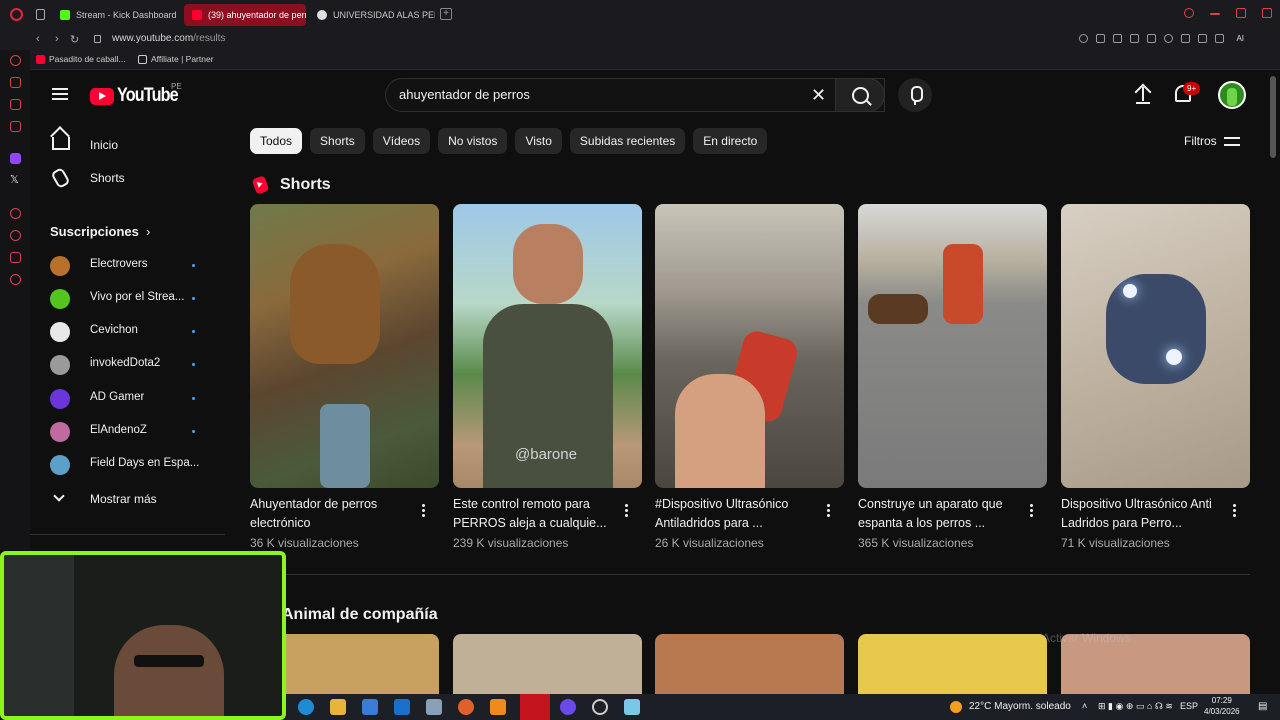 This screenshot has height=720, width=1280. What do you see at coordinates (1273, 117) in the screenshot?
I see `page-scrollbar` at bounding box center [1273, 117].